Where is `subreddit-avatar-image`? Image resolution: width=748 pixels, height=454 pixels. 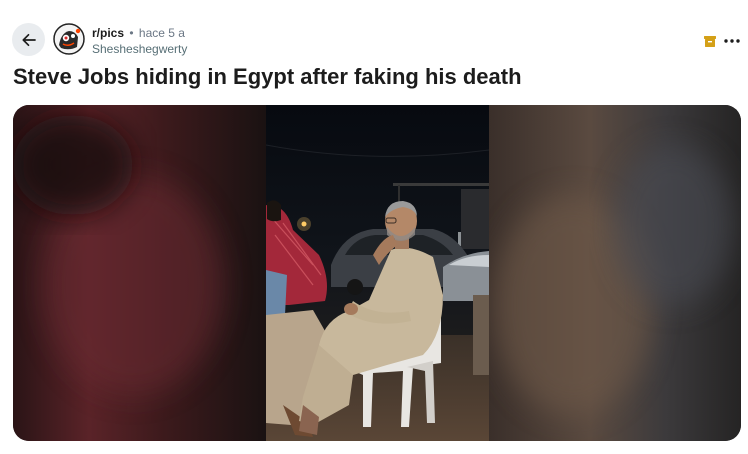 subreddit-avatar-image is located at coordinates (69, 39).